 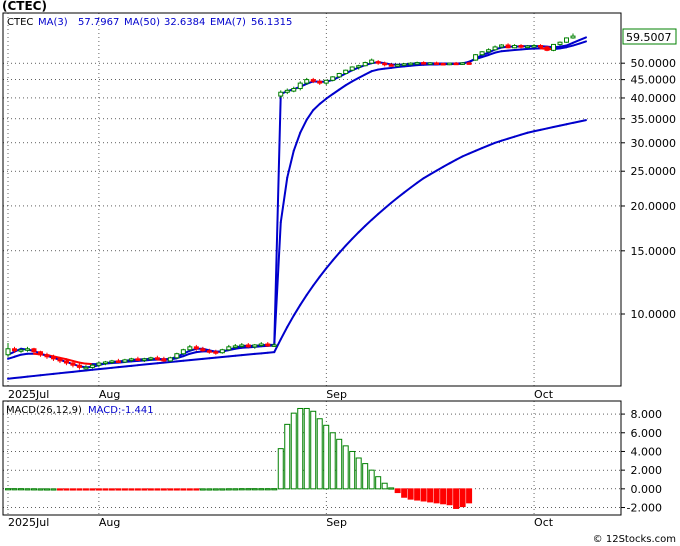 What do you see at coordinates (281, 522) in the screenshot?
I see `macd-x-axis: 2025Jul Aug Sep Oct` at bounding box center [281, 522].